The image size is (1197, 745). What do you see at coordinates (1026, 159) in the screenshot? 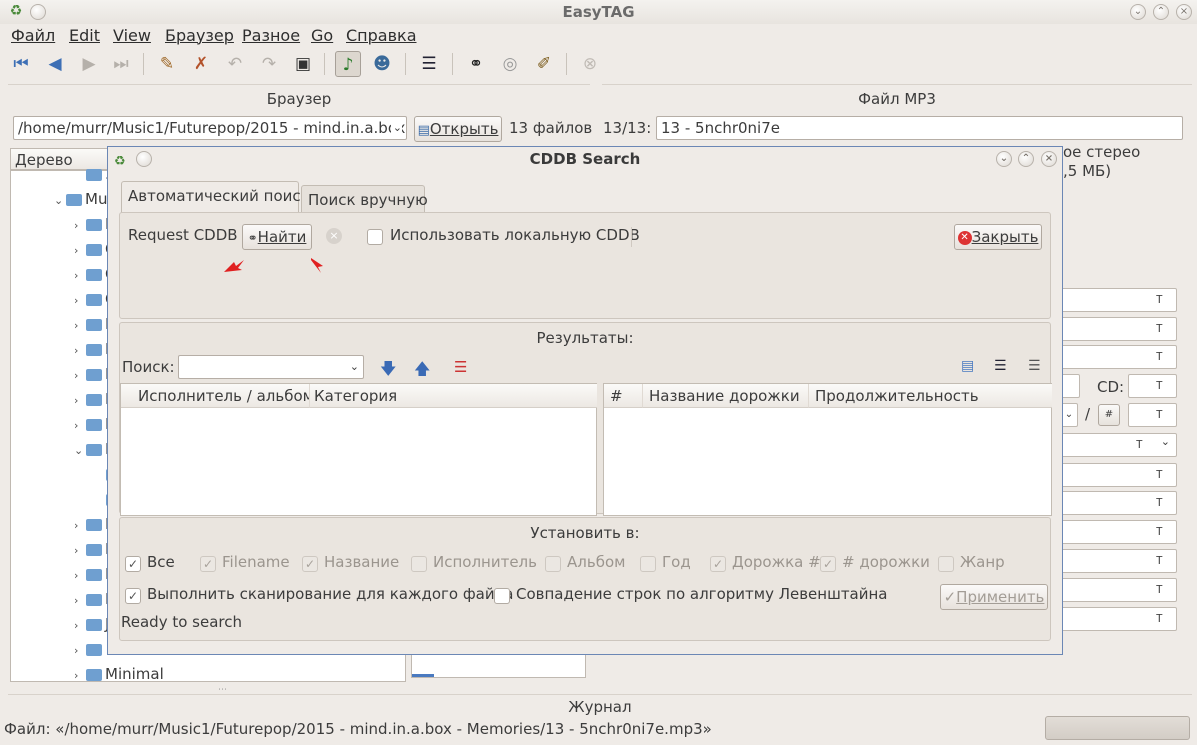
I see `dialog-maximize-button: ⌃` at bounding box center [1026, 159].